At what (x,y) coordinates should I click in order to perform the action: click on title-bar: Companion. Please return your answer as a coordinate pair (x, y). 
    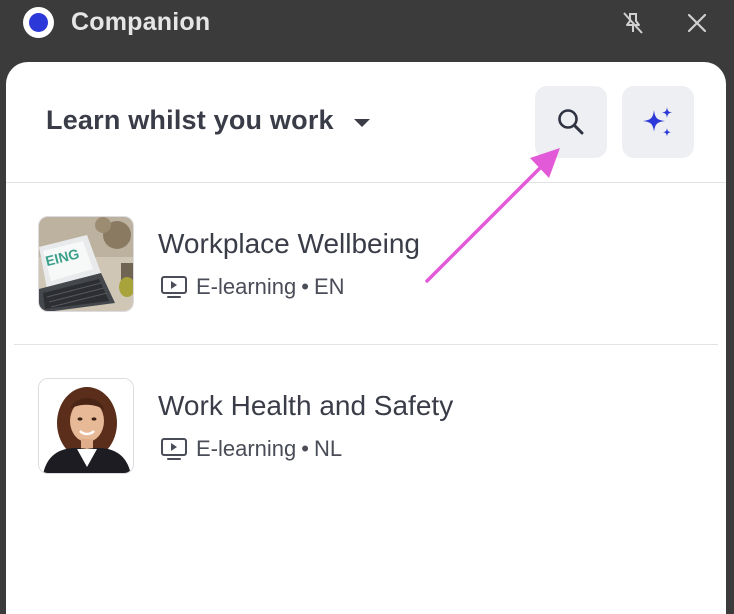
    Looking at the image, I should click on (367, 24).